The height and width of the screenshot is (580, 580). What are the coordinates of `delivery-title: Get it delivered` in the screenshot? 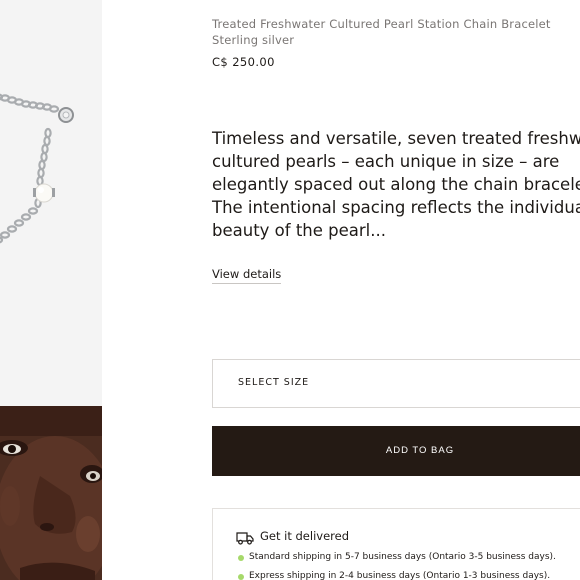 It's located at (305, 536).